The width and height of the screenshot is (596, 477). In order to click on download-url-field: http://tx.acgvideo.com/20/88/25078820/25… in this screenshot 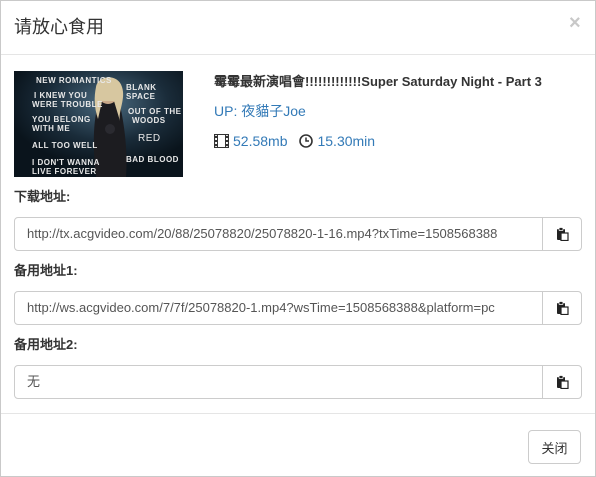, I will do `click(278, 234)`.